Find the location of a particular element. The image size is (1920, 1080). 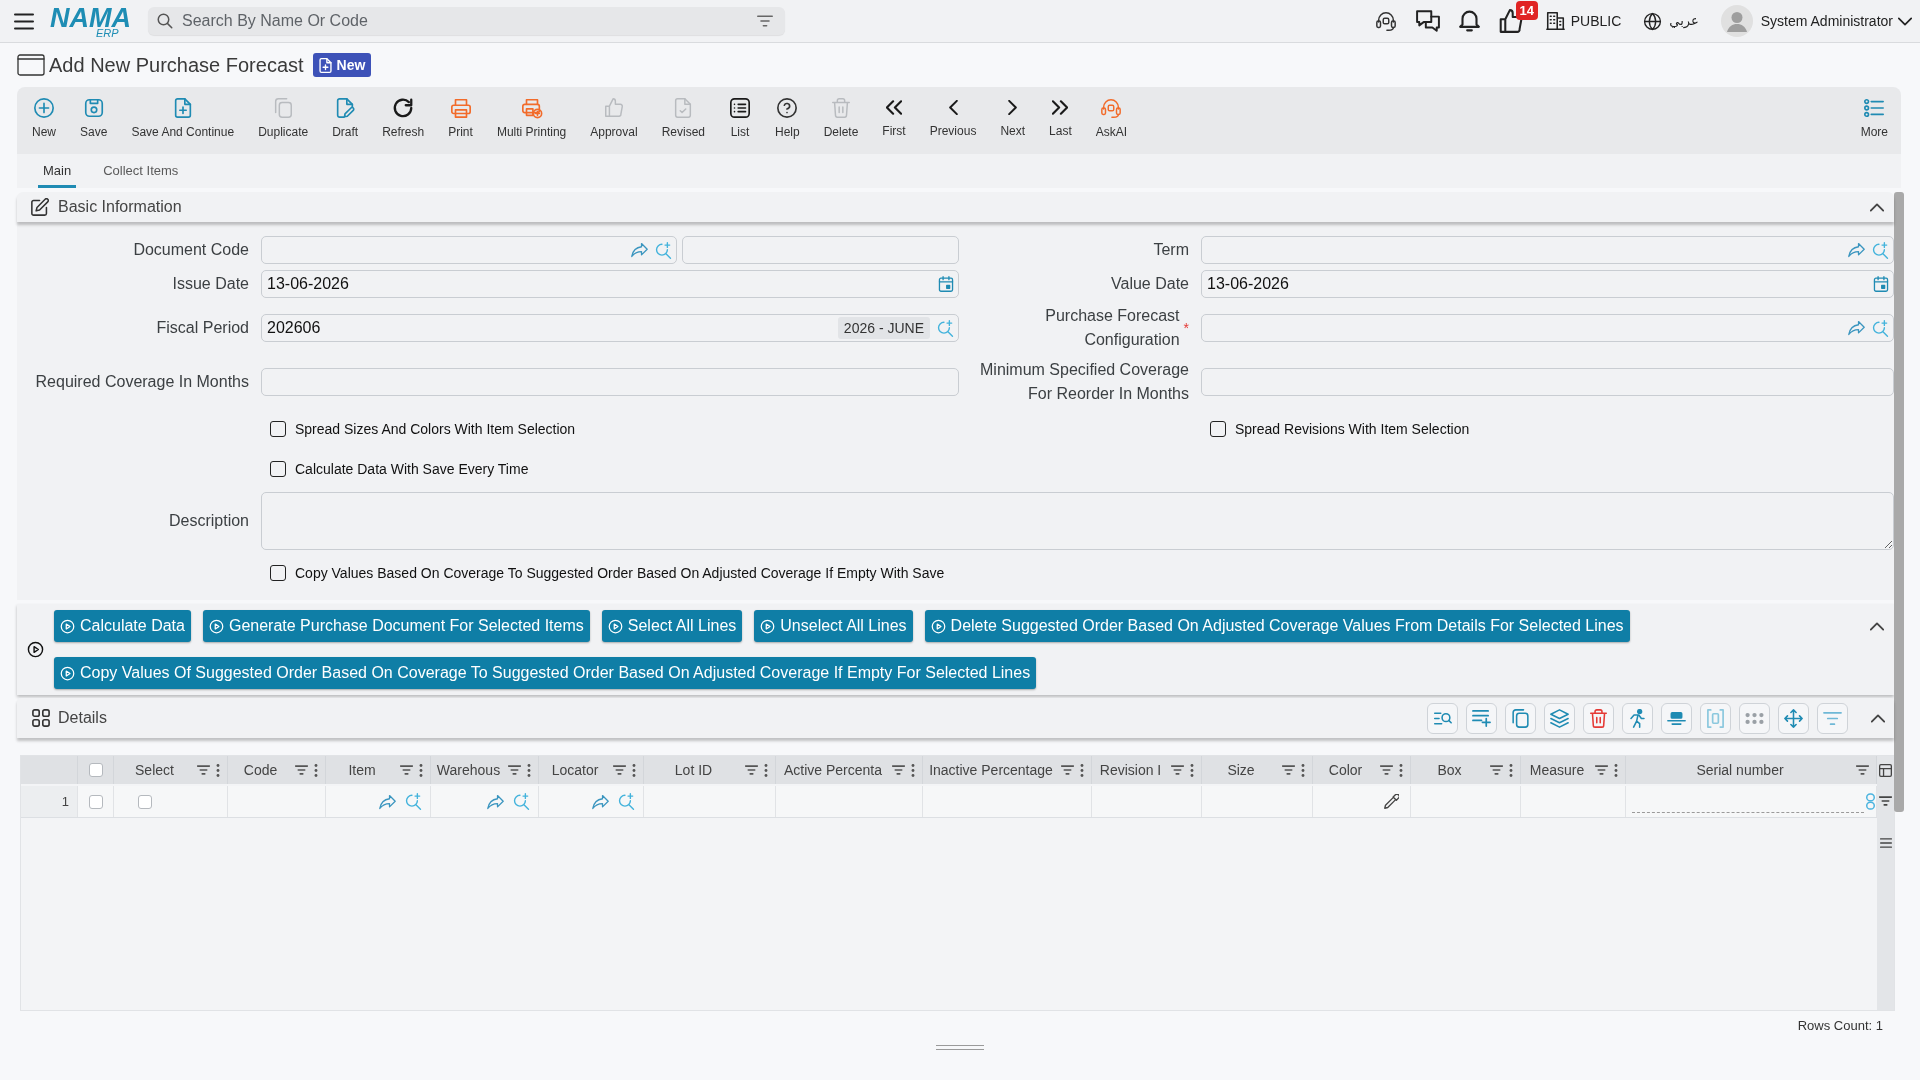

column-header: Active Percenta is located at coordinates (833, 770).